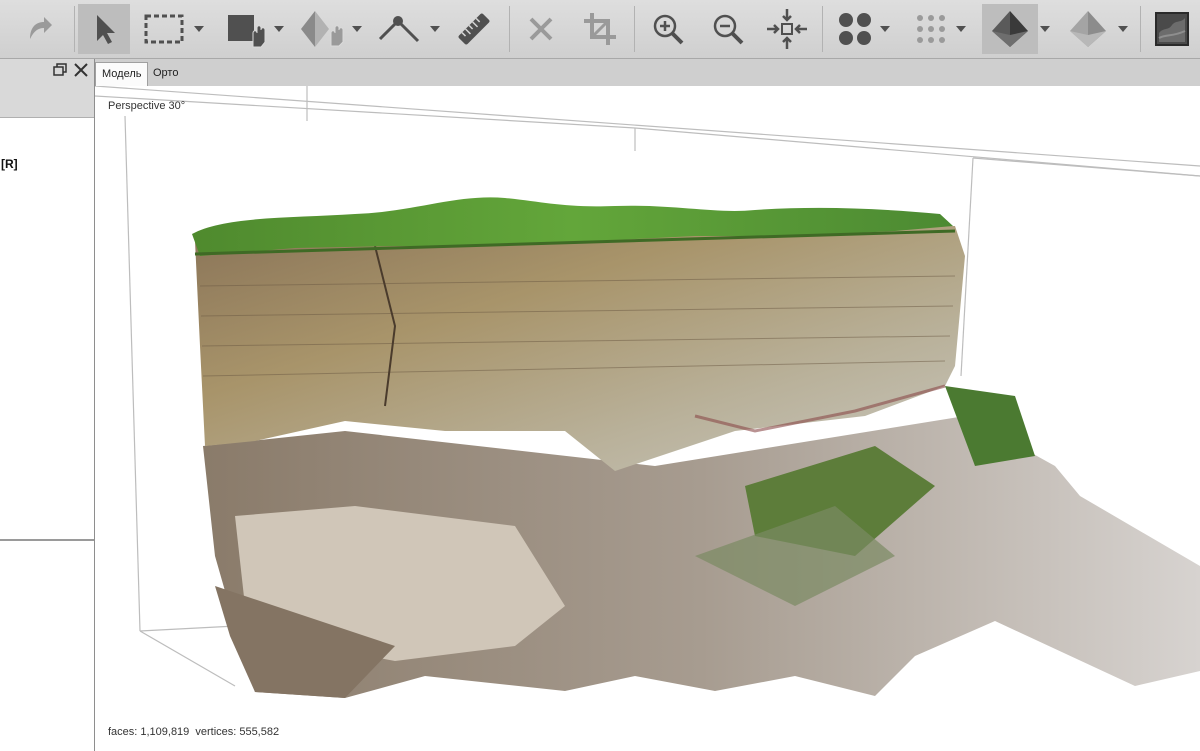 This screenshot has height=751, width=1200. I want to click on tab-ortho: Орто, so click(165, 73).